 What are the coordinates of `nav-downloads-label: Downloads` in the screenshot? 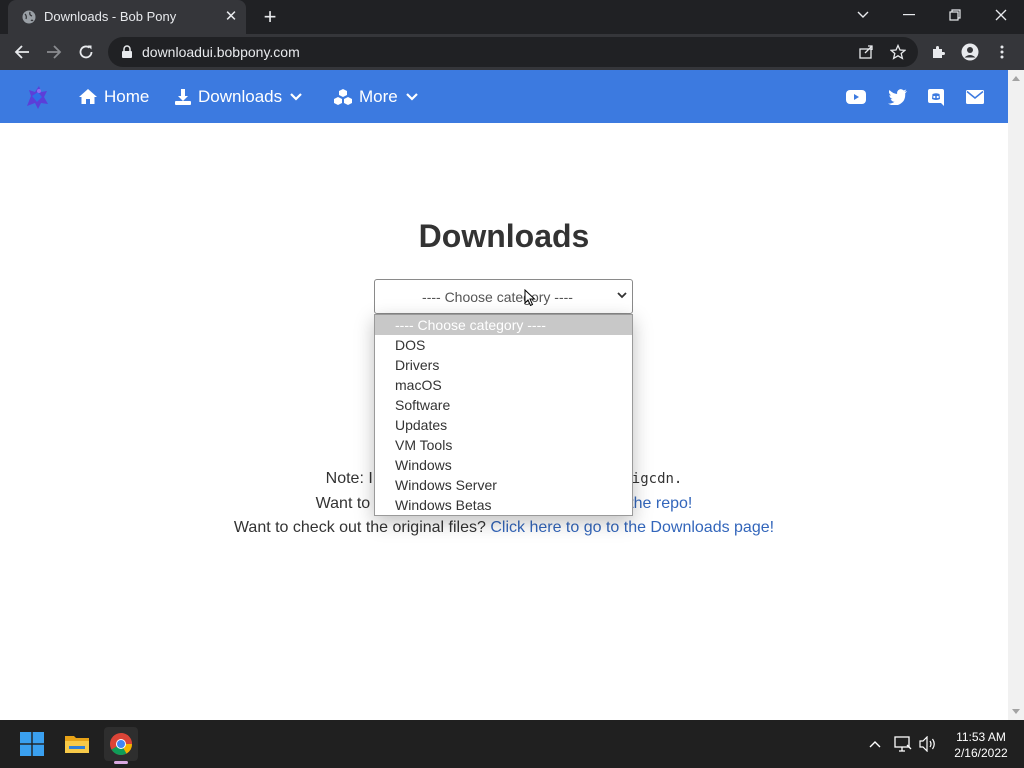 It's located at (240, 96).